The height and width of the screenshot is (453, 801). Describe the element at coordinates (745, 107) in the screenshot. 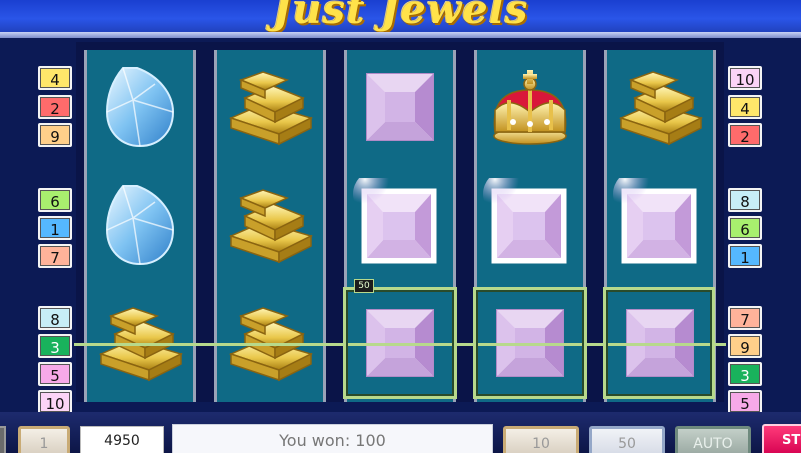

I see `right-line-badge-4: 4` at that location.